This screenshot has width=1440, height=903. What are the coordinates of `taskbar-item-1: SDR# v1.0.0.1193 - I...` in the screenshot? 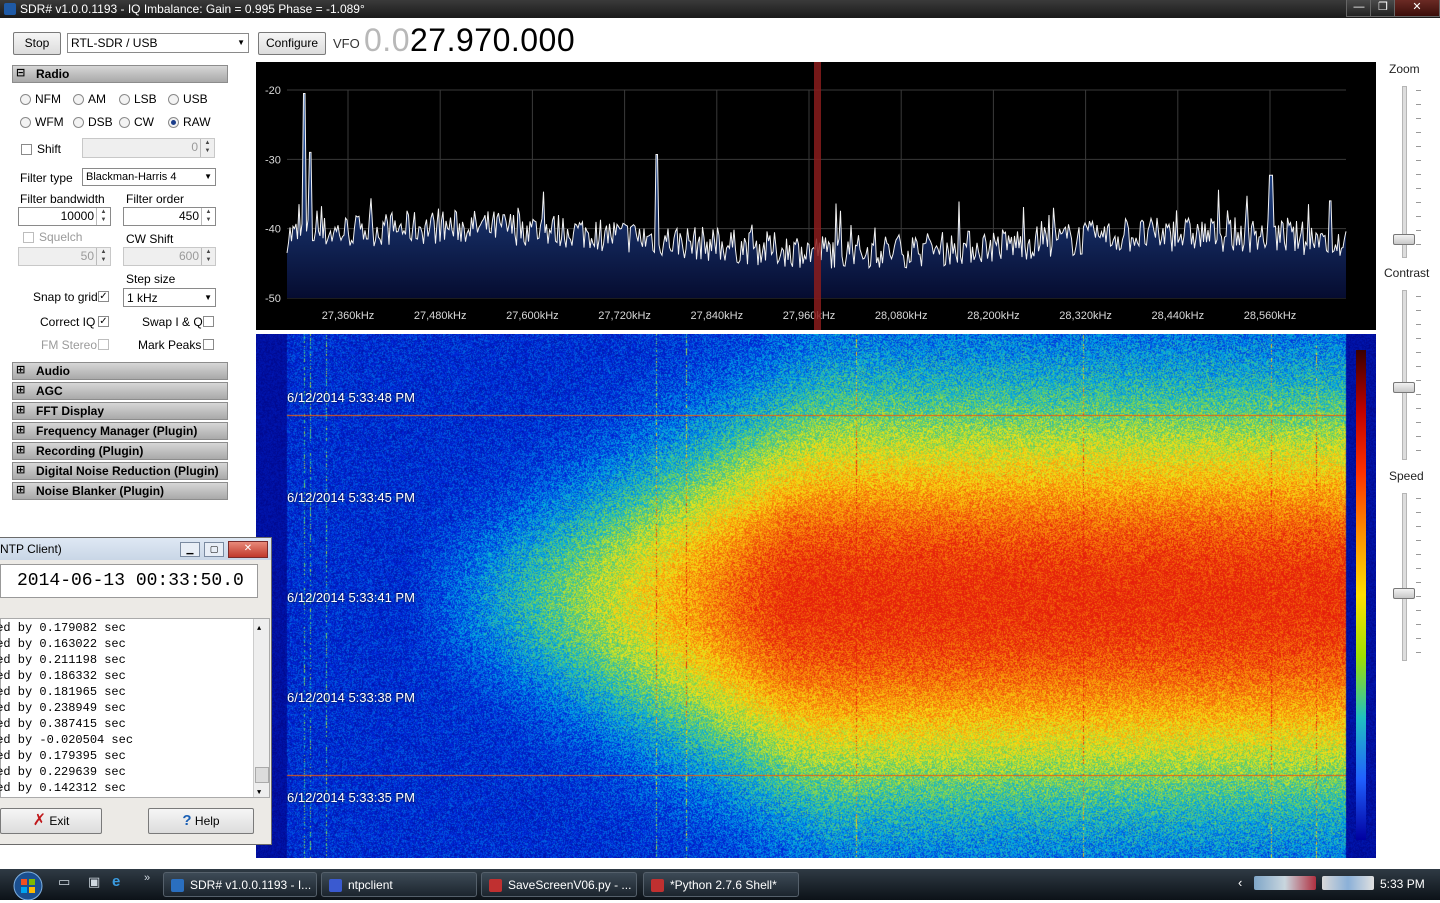 It's located at (240, 884).